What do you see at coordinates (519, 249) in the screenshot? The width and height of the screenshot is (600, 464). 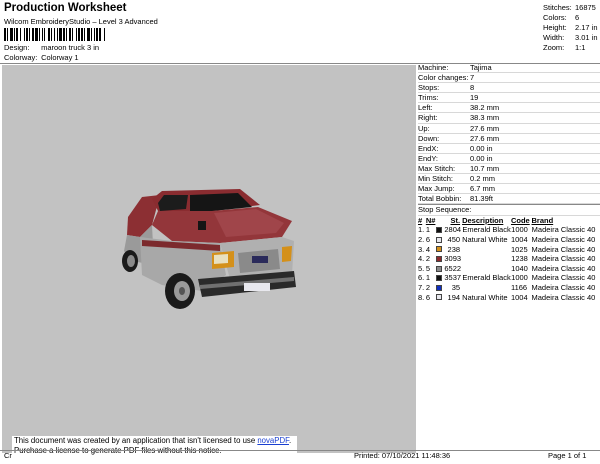 I see `thread-code: 1025` at bounding box center [519, 249].